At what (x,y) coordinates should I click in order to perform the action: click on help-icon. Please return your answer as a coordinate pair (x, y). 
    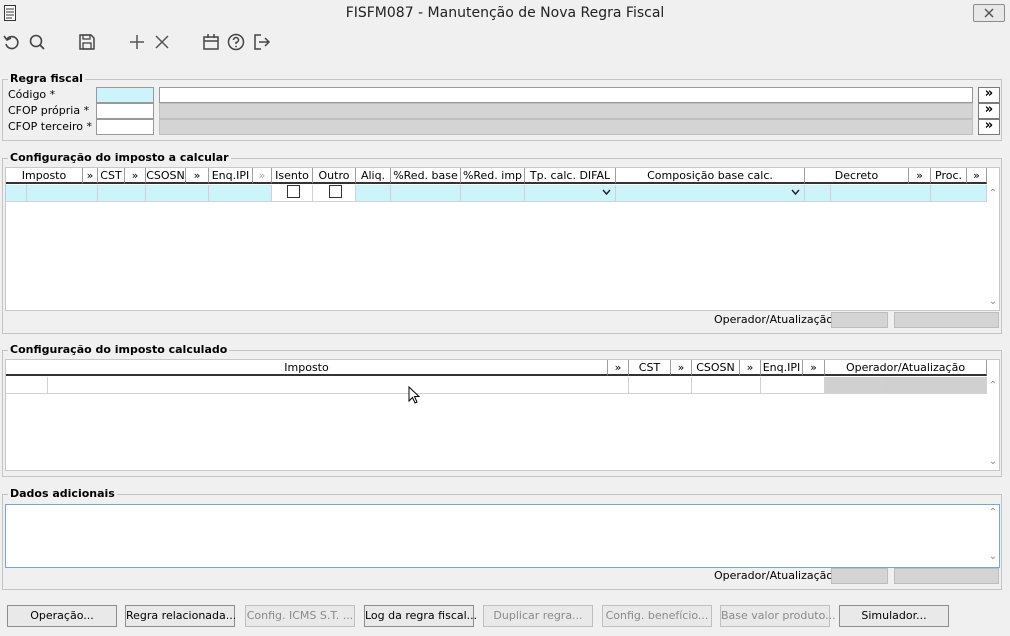
    Looking at the image, I should click on (236, 42).